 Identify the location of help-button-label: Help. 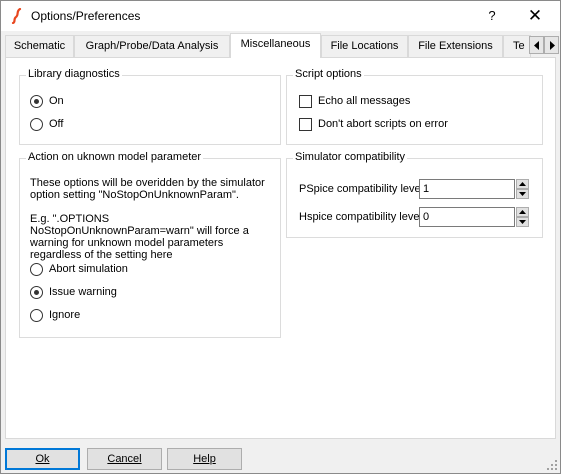
(204, 459).